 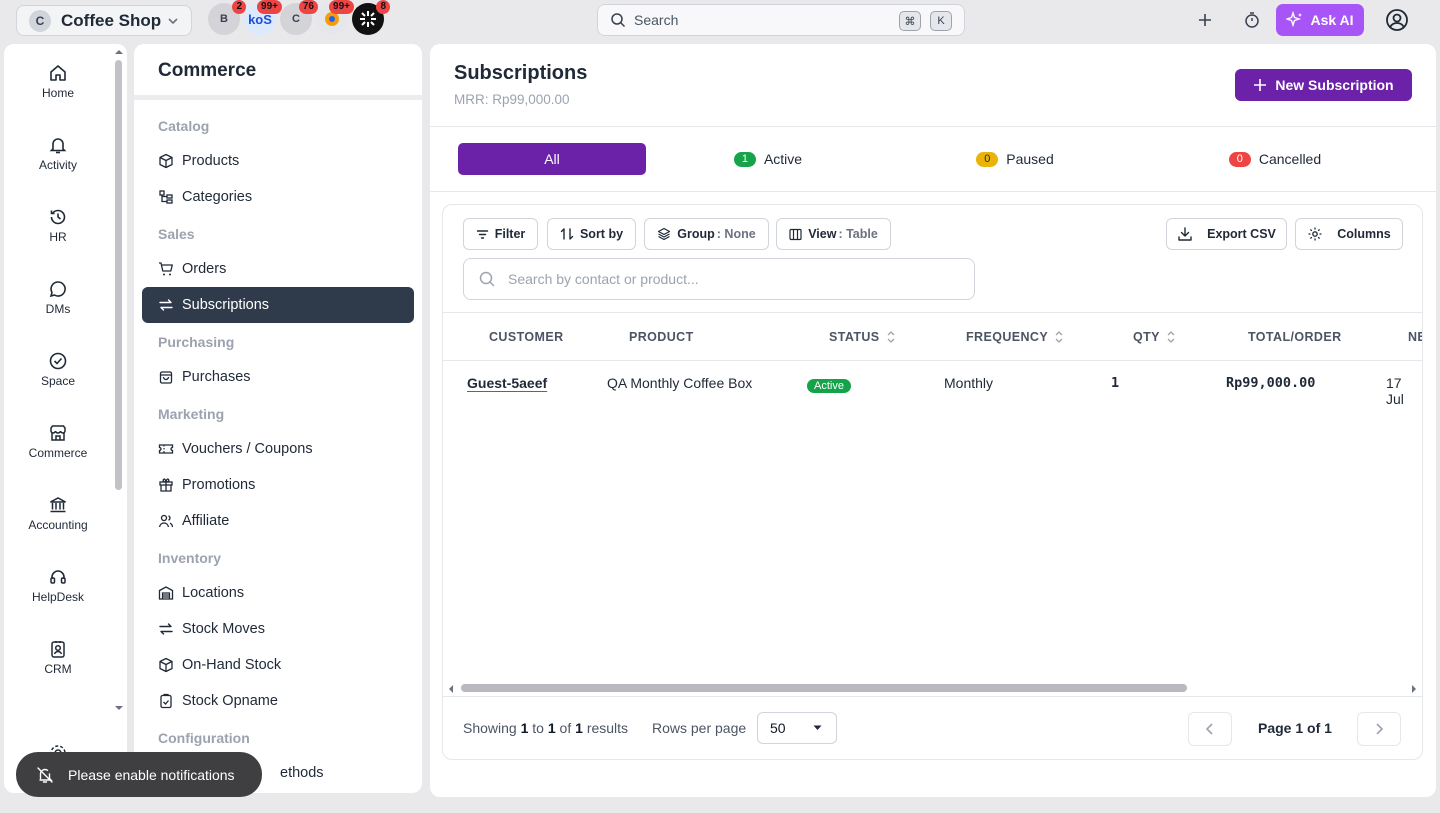 I want to click on rail-item-crm: CRM, so click(x=58, y=657).